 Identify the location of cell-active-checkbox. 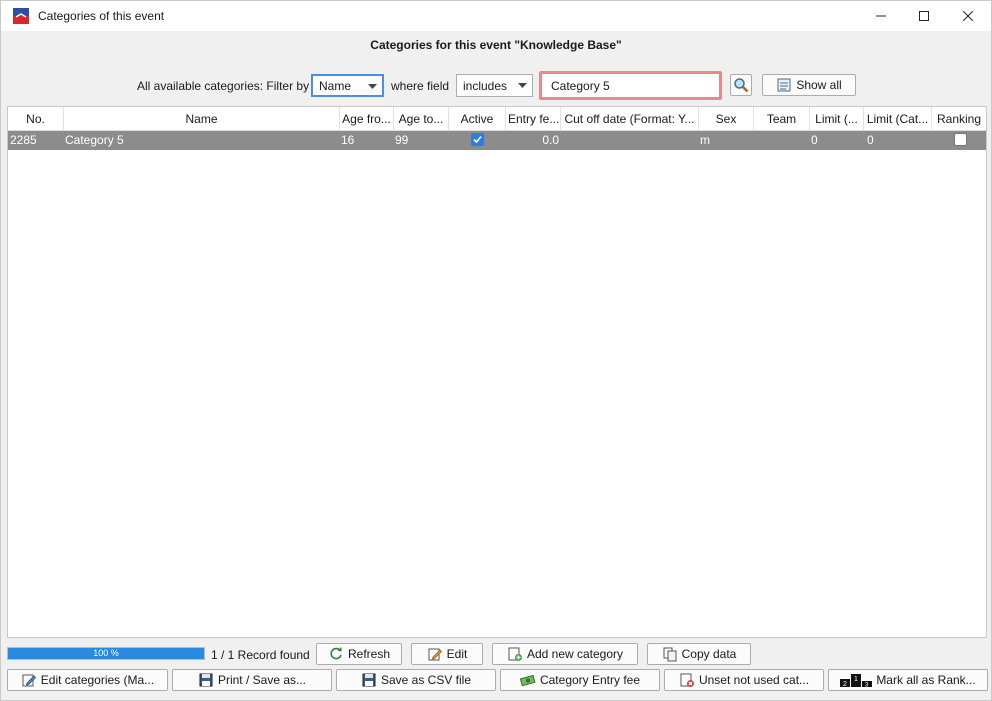
(477, 139).